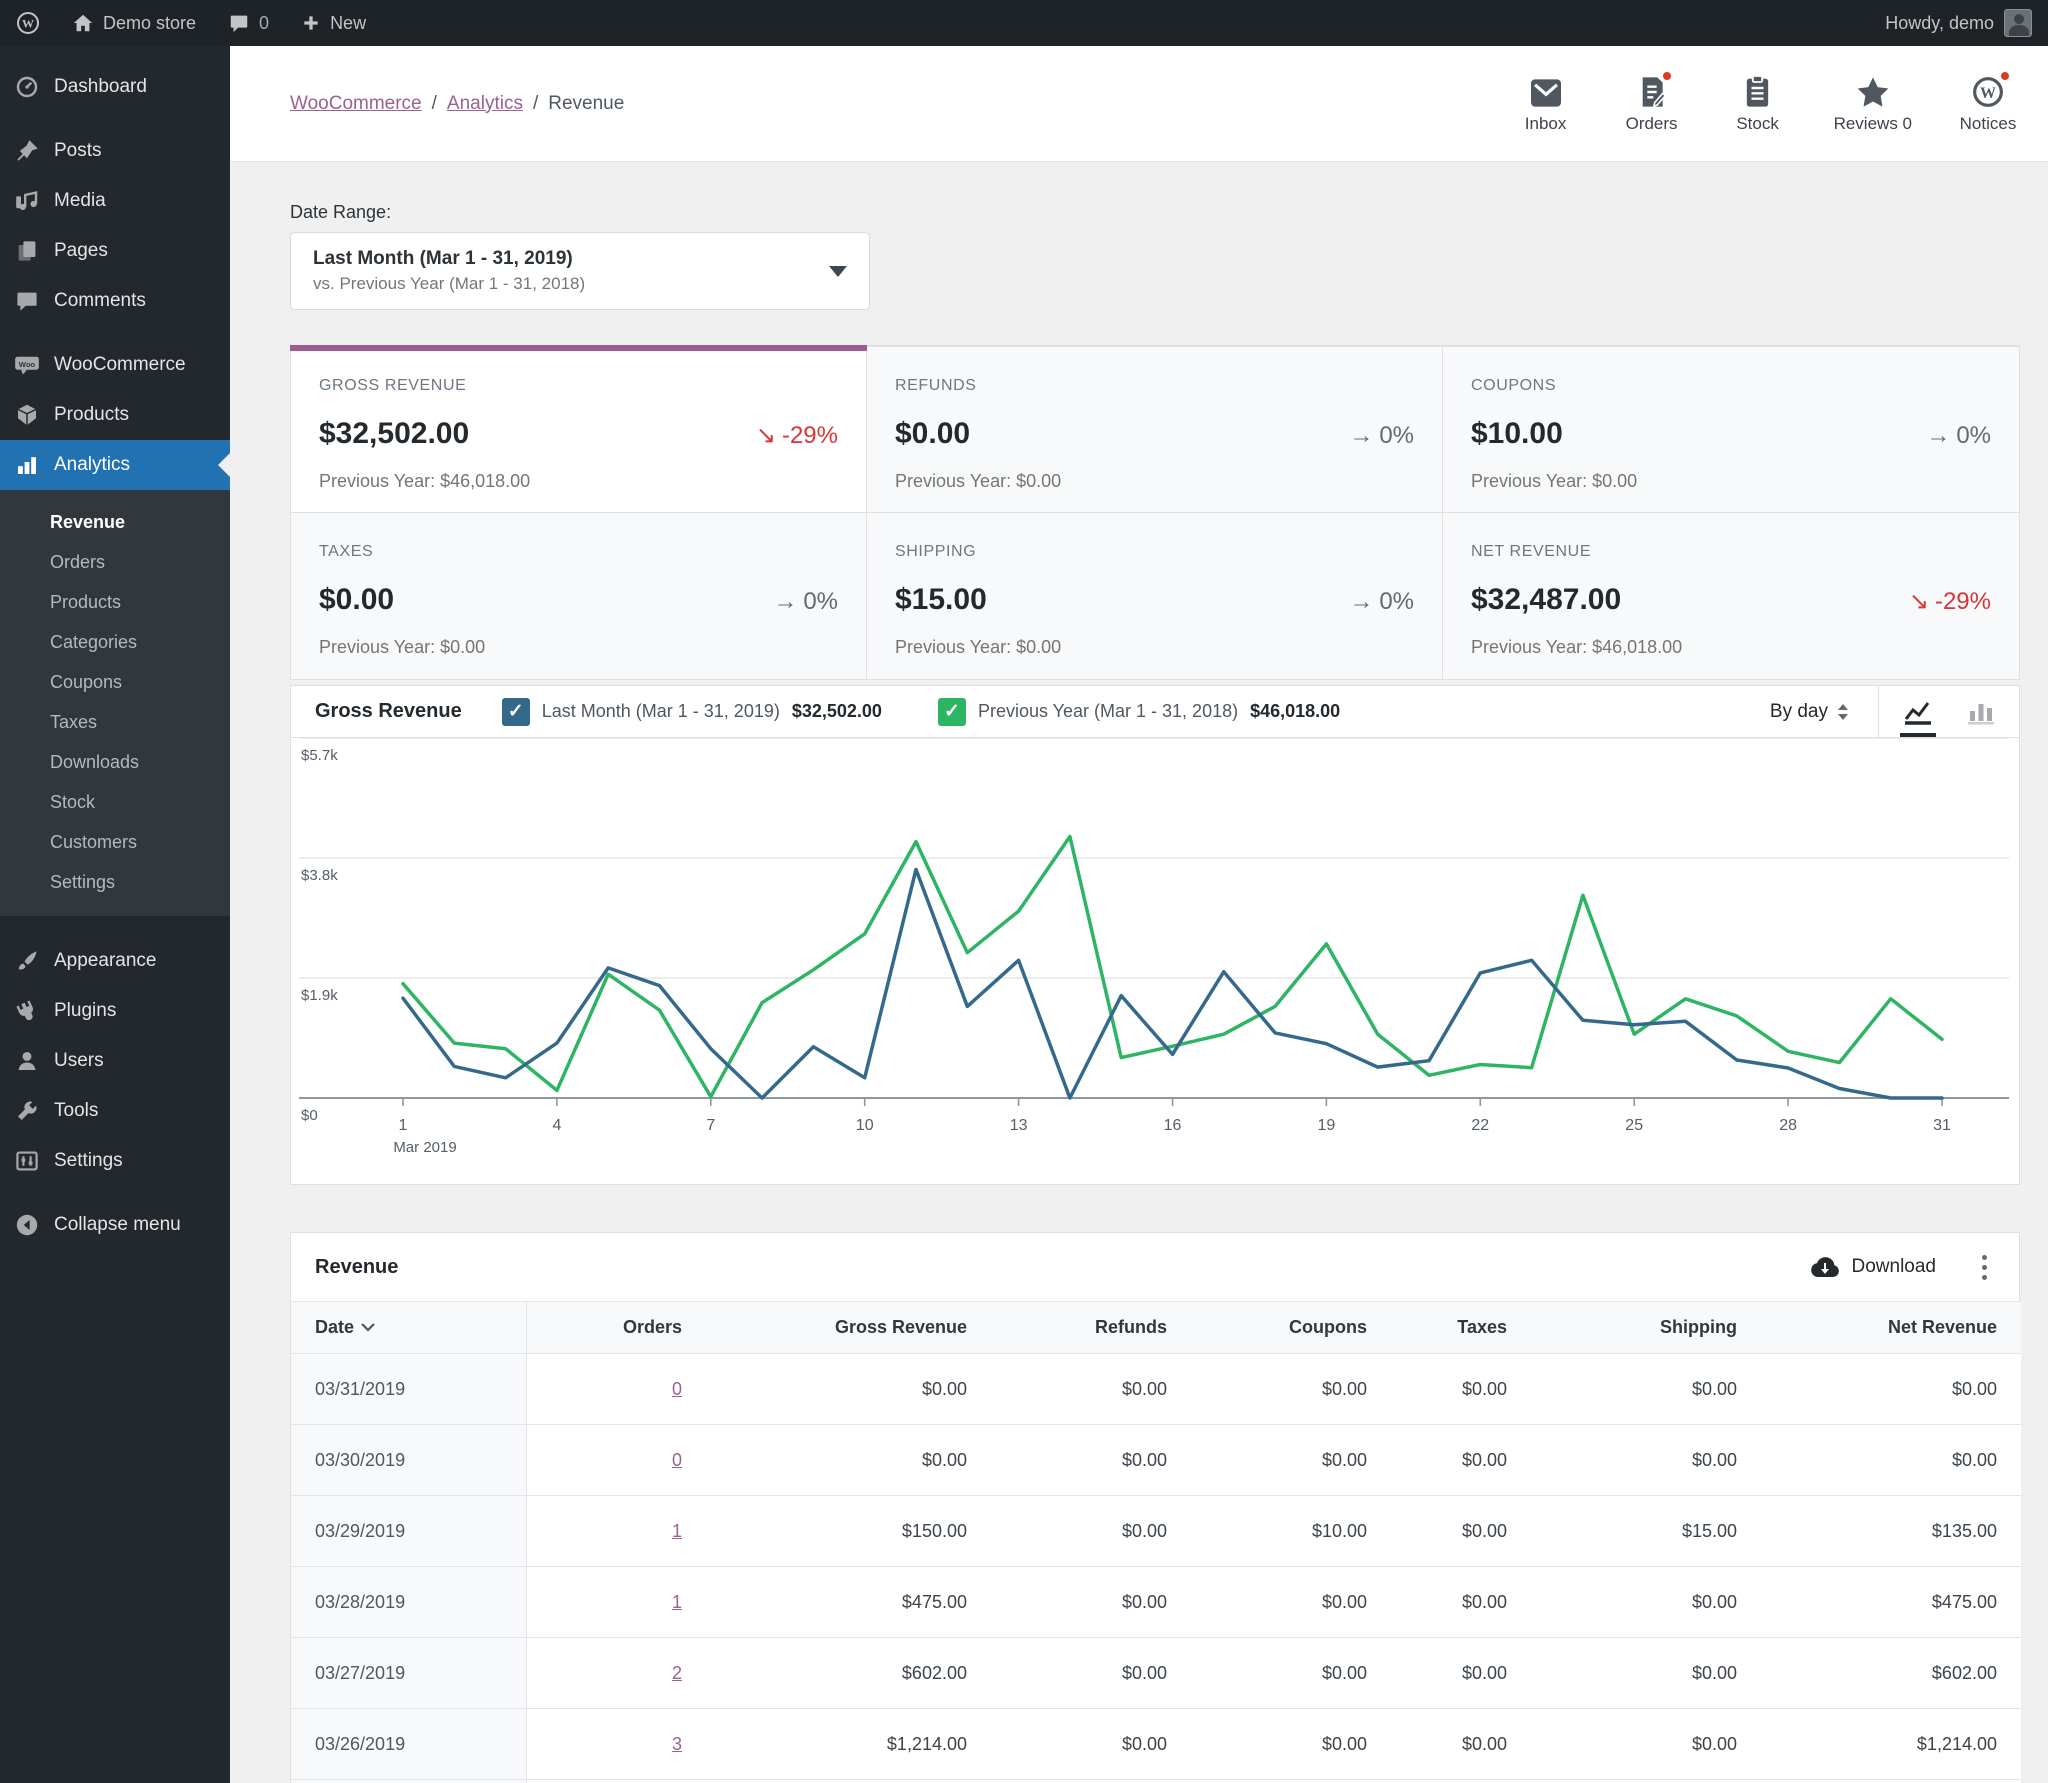 This screenshot has width=2048, height=1783. Describe the element at coordinates (556, 1125) in the screenshot. I see `x-axis-label: 4` at that location.